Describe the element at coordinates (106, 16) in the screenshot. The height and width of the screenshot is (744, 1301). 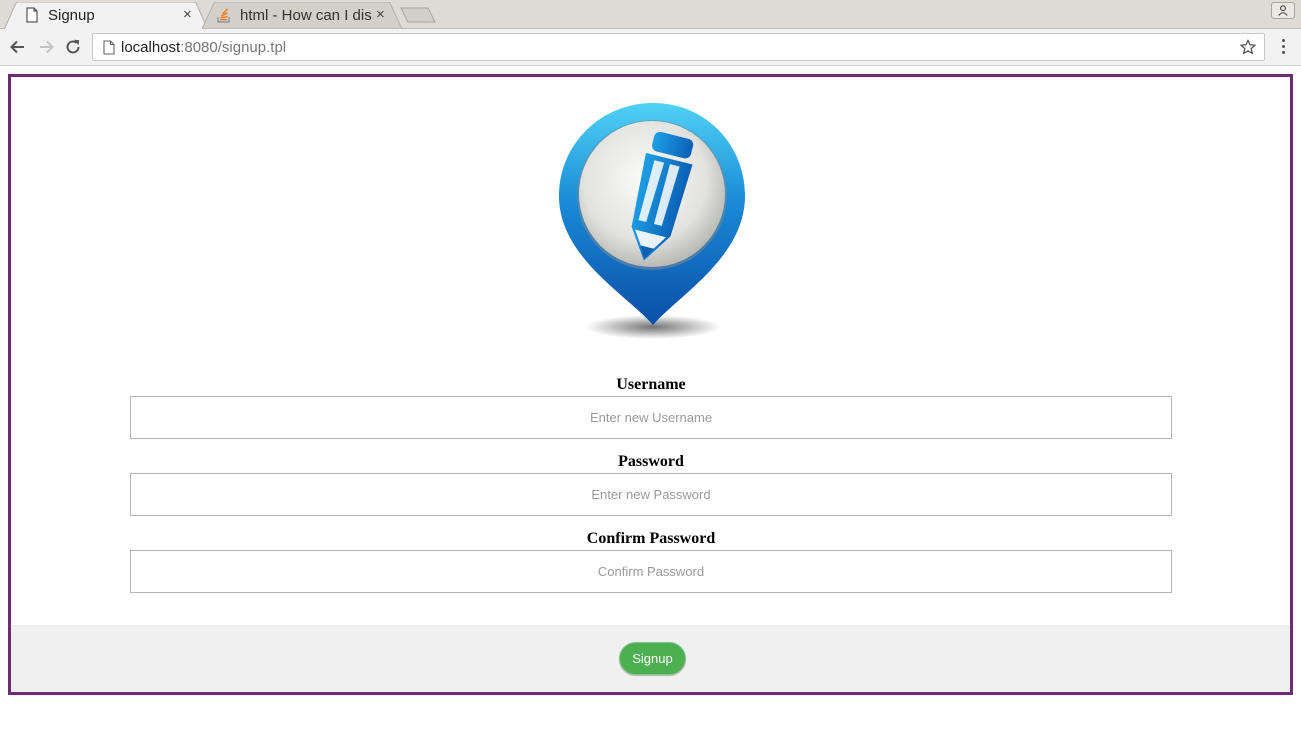
I see `tab-signup: Signup ×` at that location.